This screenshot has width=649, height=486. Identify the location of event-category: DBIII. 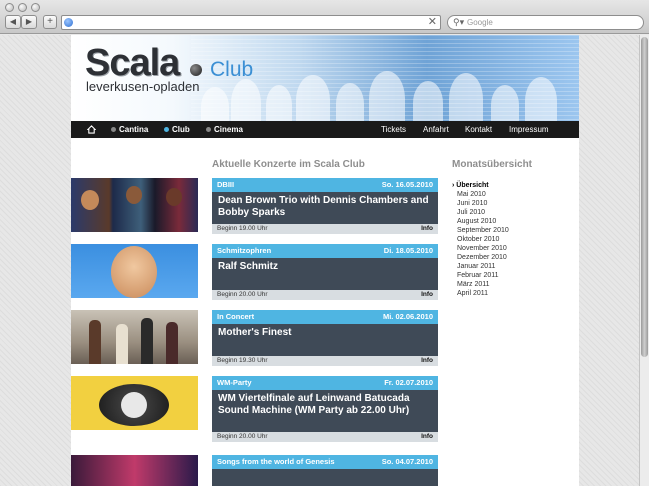
(226, 184).